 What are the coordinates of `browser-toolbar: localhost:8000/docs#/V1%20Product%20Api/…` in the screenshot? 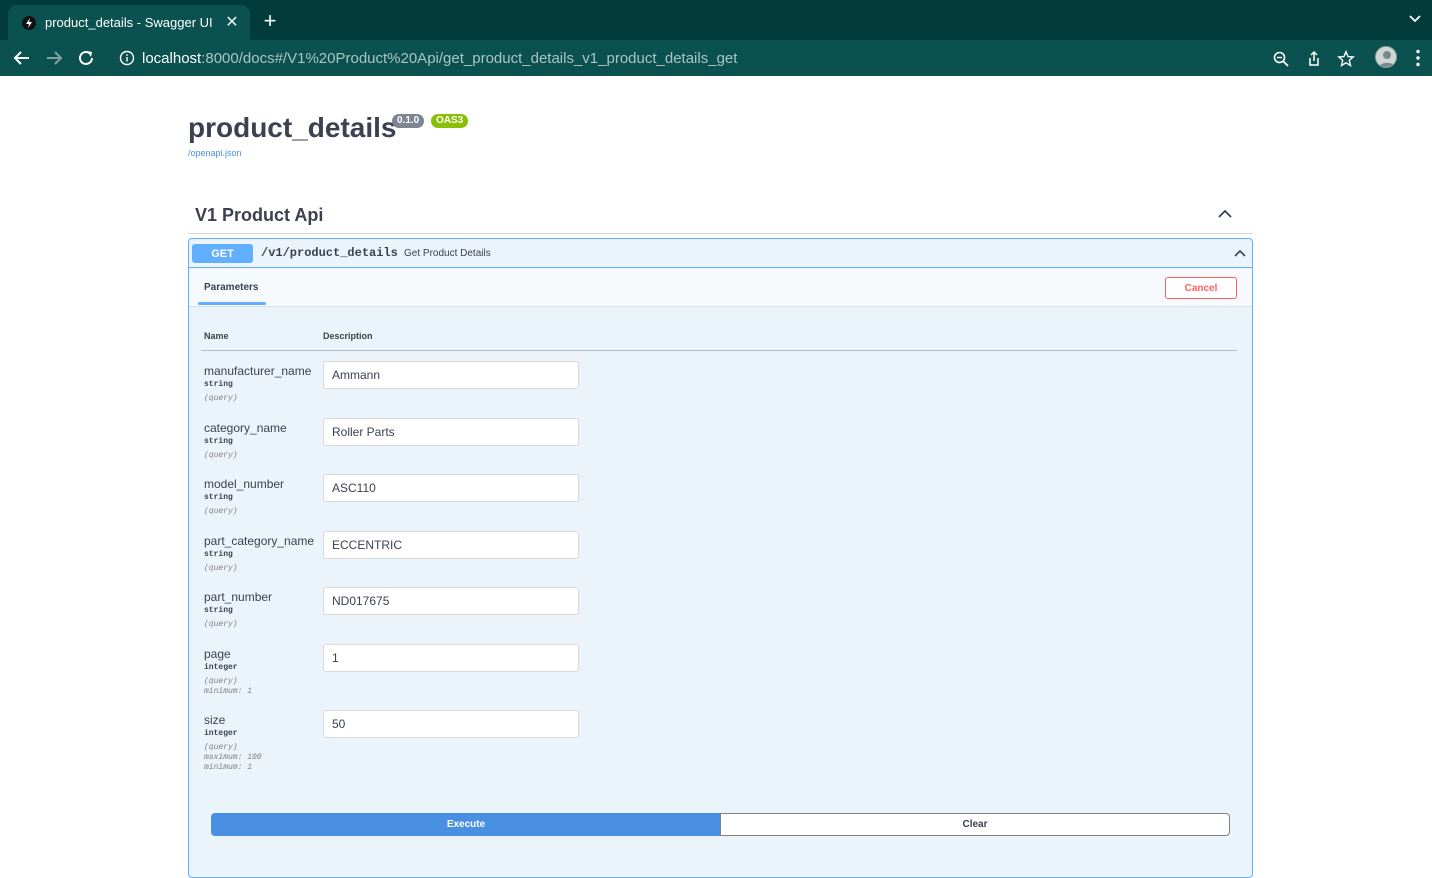 It's located at (716, 58).